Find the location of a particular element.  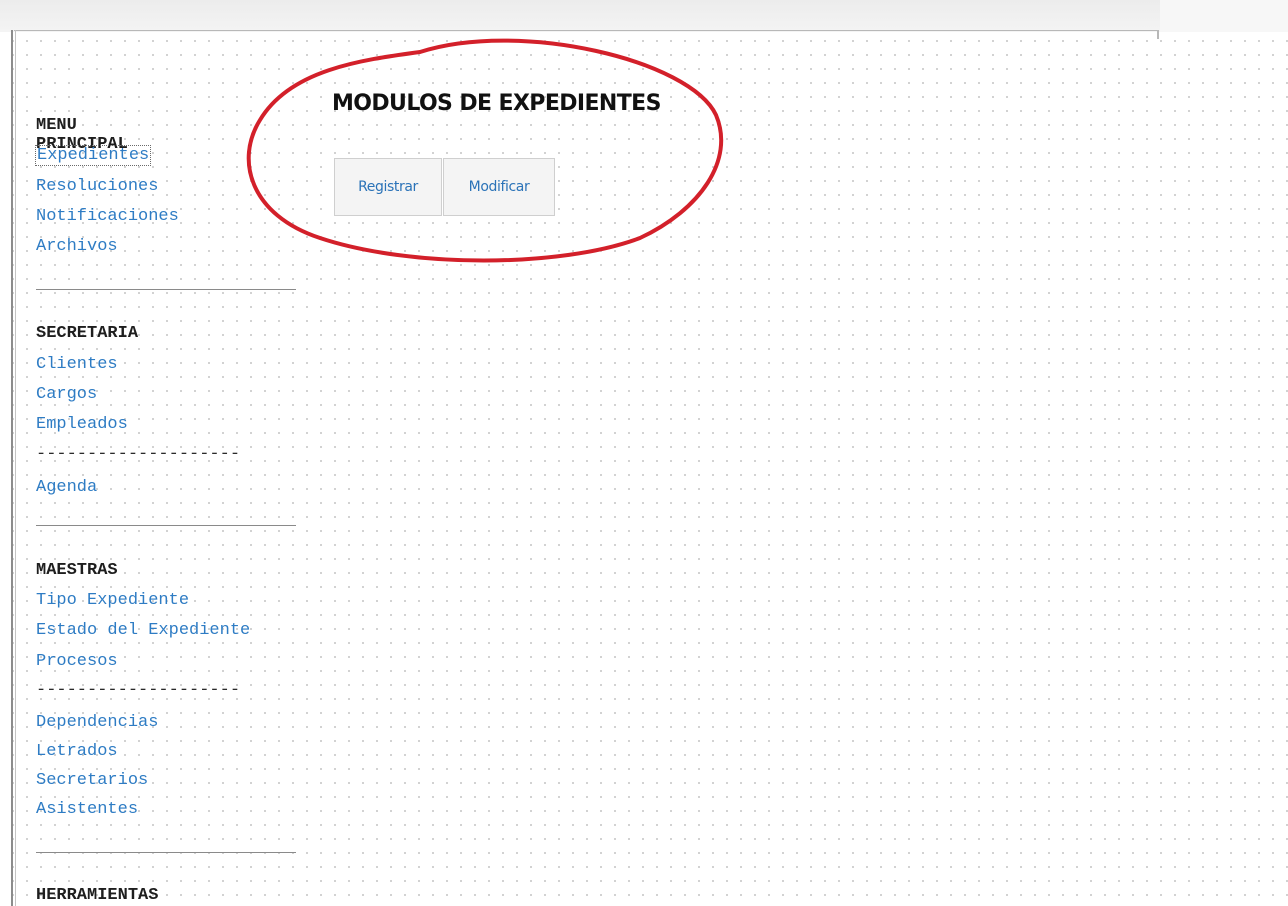

menu-item-empleados: Empleados is located at coordinates (82, 424).